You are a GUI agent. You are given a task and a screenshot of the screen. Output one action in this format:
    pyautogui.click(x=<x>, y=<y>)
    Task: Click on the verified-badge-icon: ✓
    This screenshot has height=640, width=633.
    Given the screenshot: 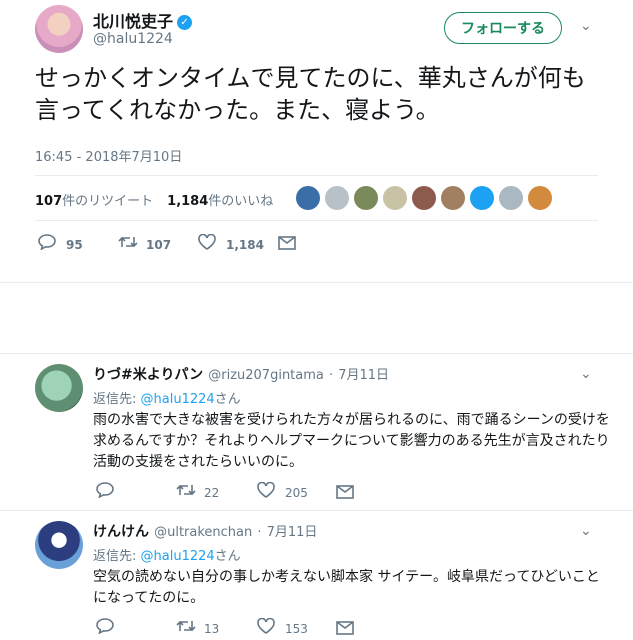 What is the action you would take?
    pyautogui.click(x=185, y=22)
    